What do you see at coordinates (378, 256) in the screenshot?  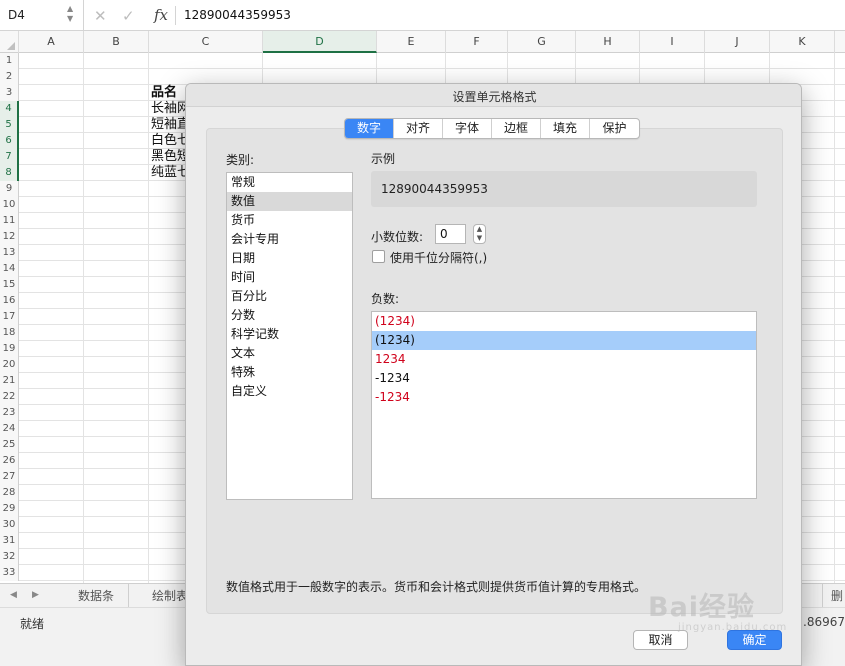 I see `thousands-separator-checkbox` at bounding box center [378, 256].